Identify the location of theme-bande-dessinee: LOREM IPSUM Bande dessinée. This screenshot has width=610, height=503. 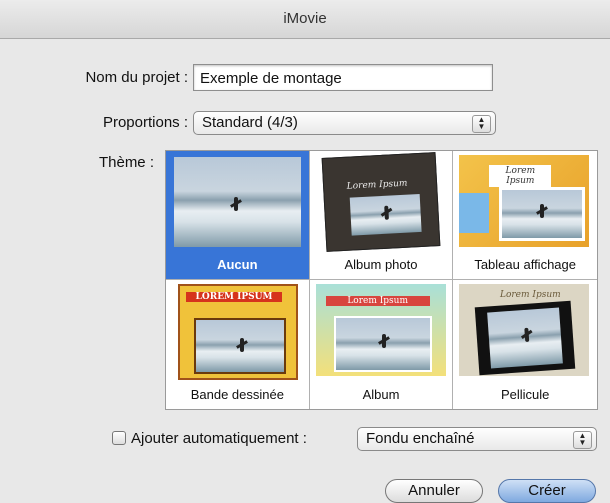
(238, 344).